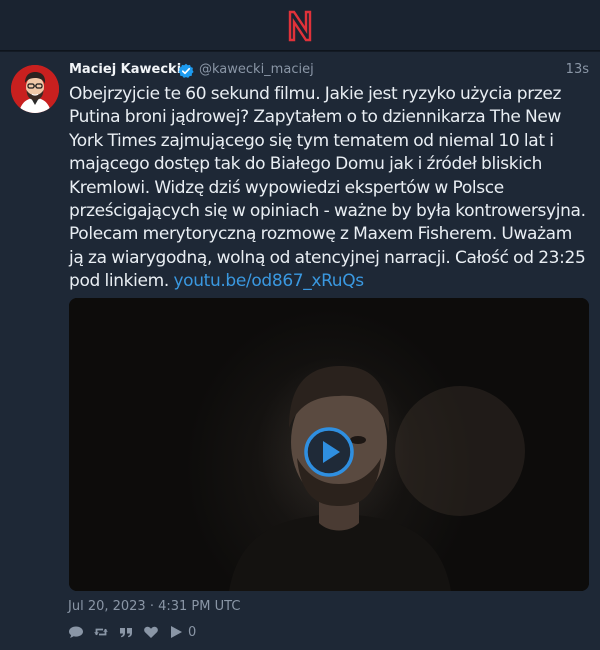 Image resolution: width=600 pixels, height=650 pixels. What do you see at coordinates (101, 632) in the screenshot?
I see `retweet-icon` at bounding box center [101, 632].